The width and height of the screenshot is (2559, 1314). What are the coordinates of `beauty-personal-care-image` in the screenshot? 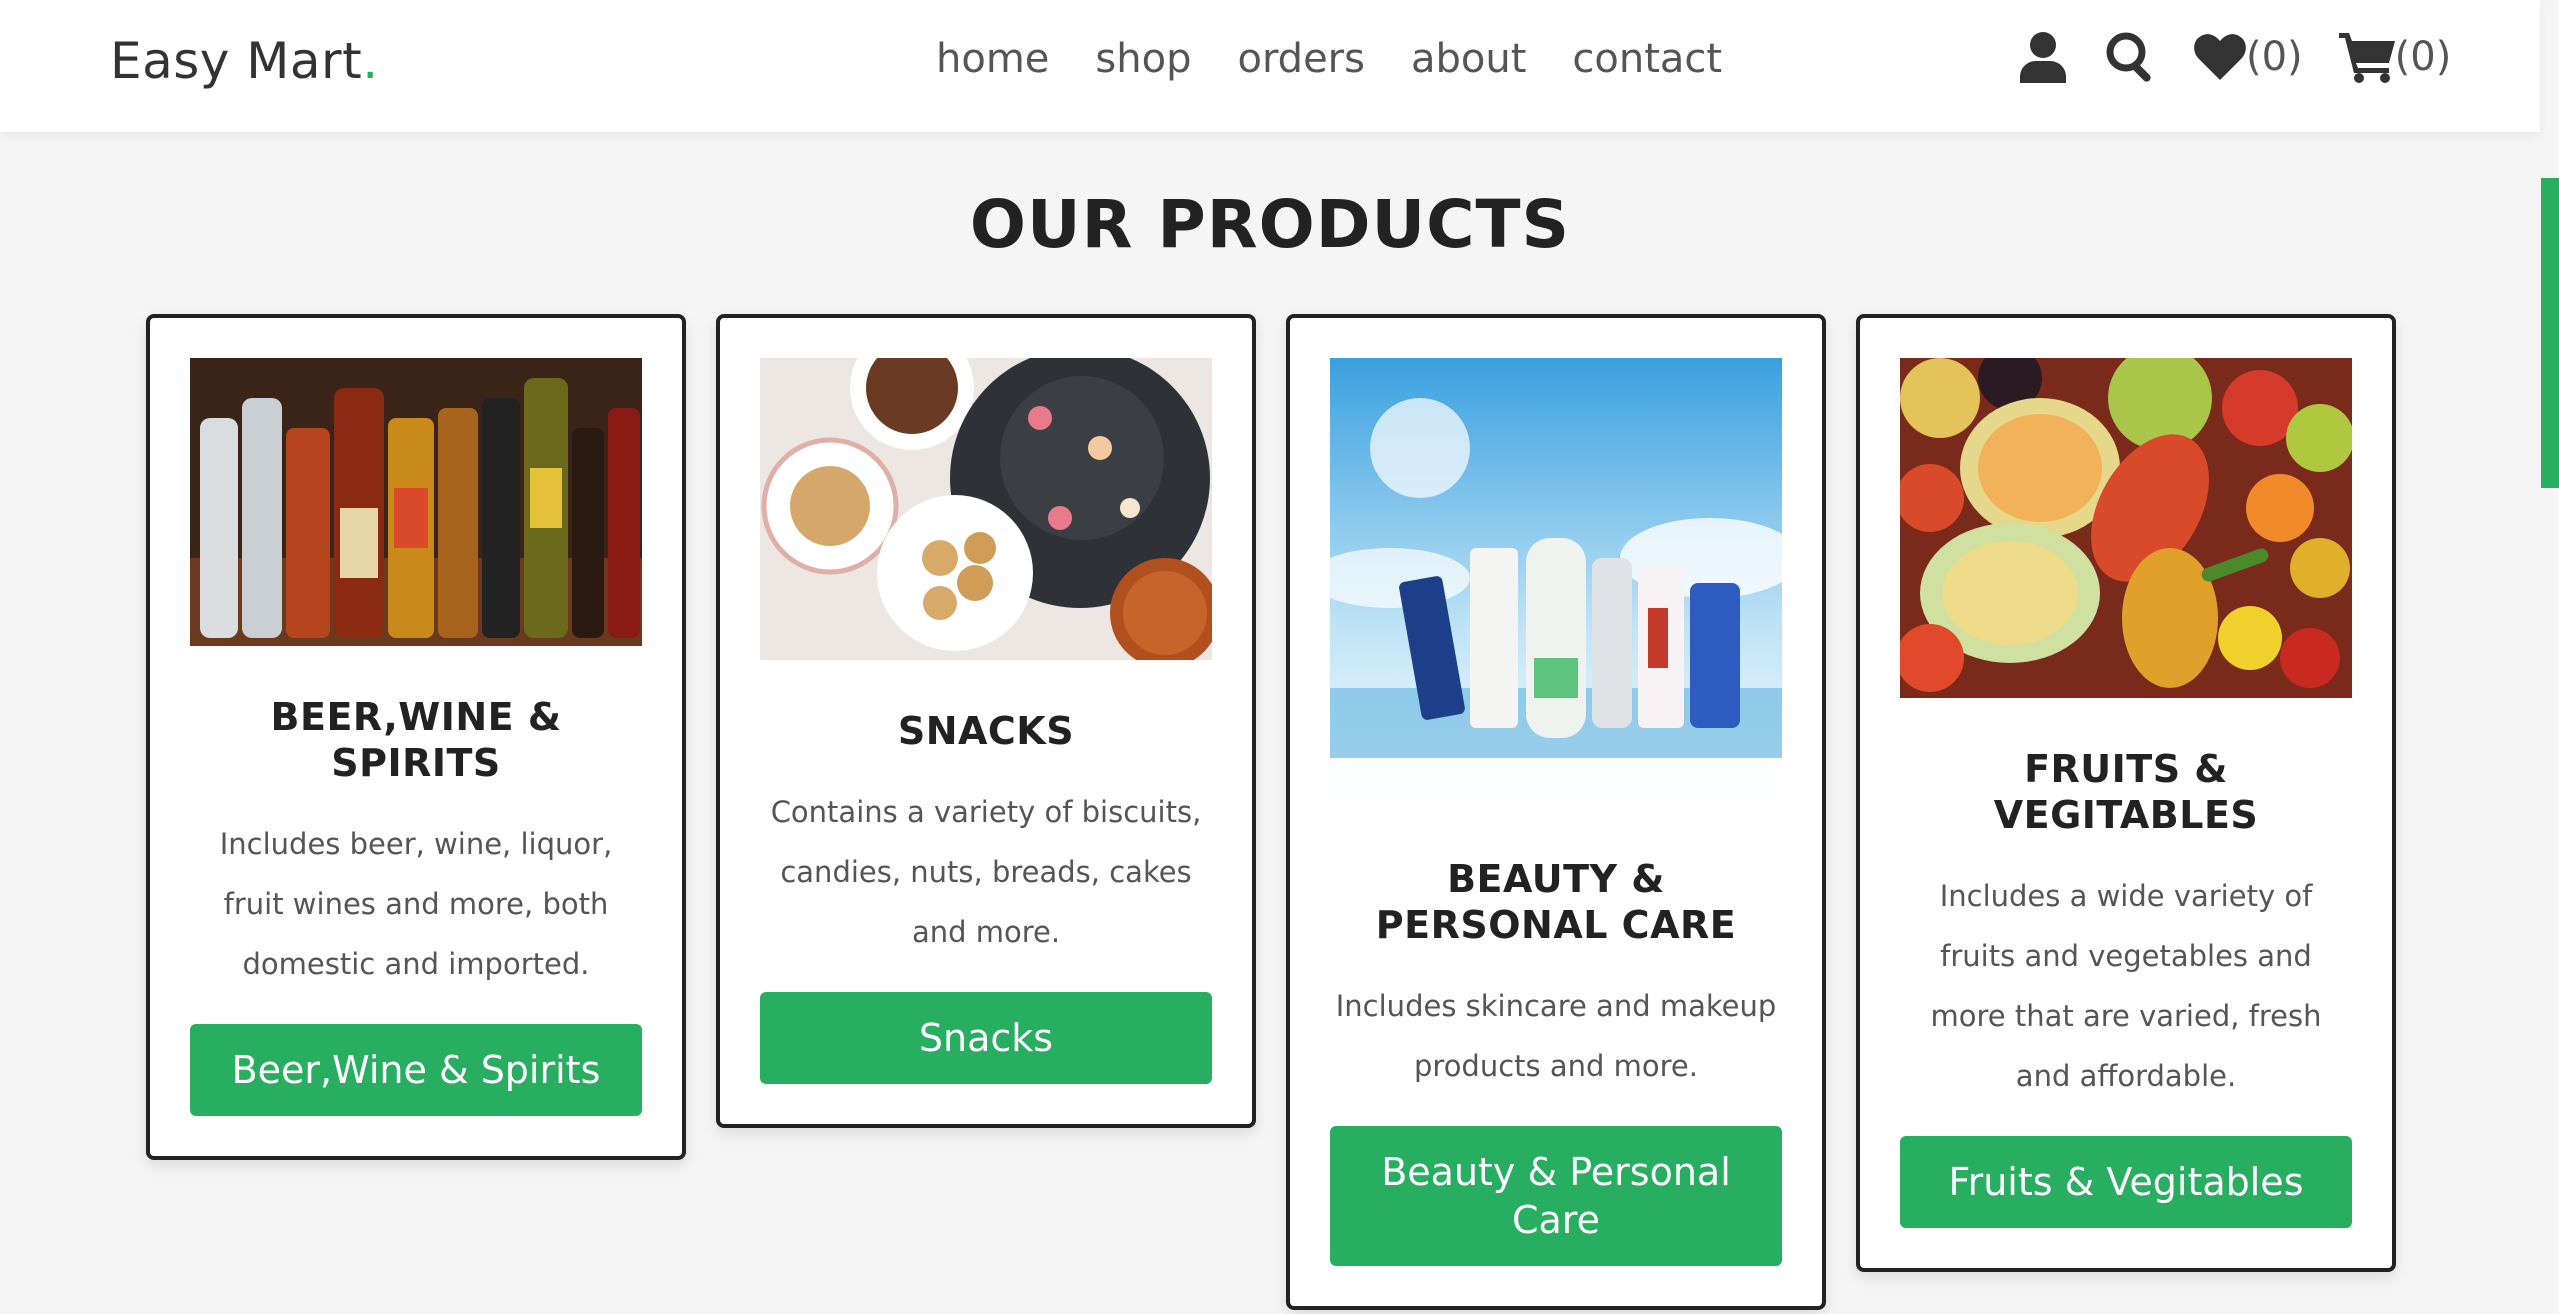 It's located at (1556, 583).